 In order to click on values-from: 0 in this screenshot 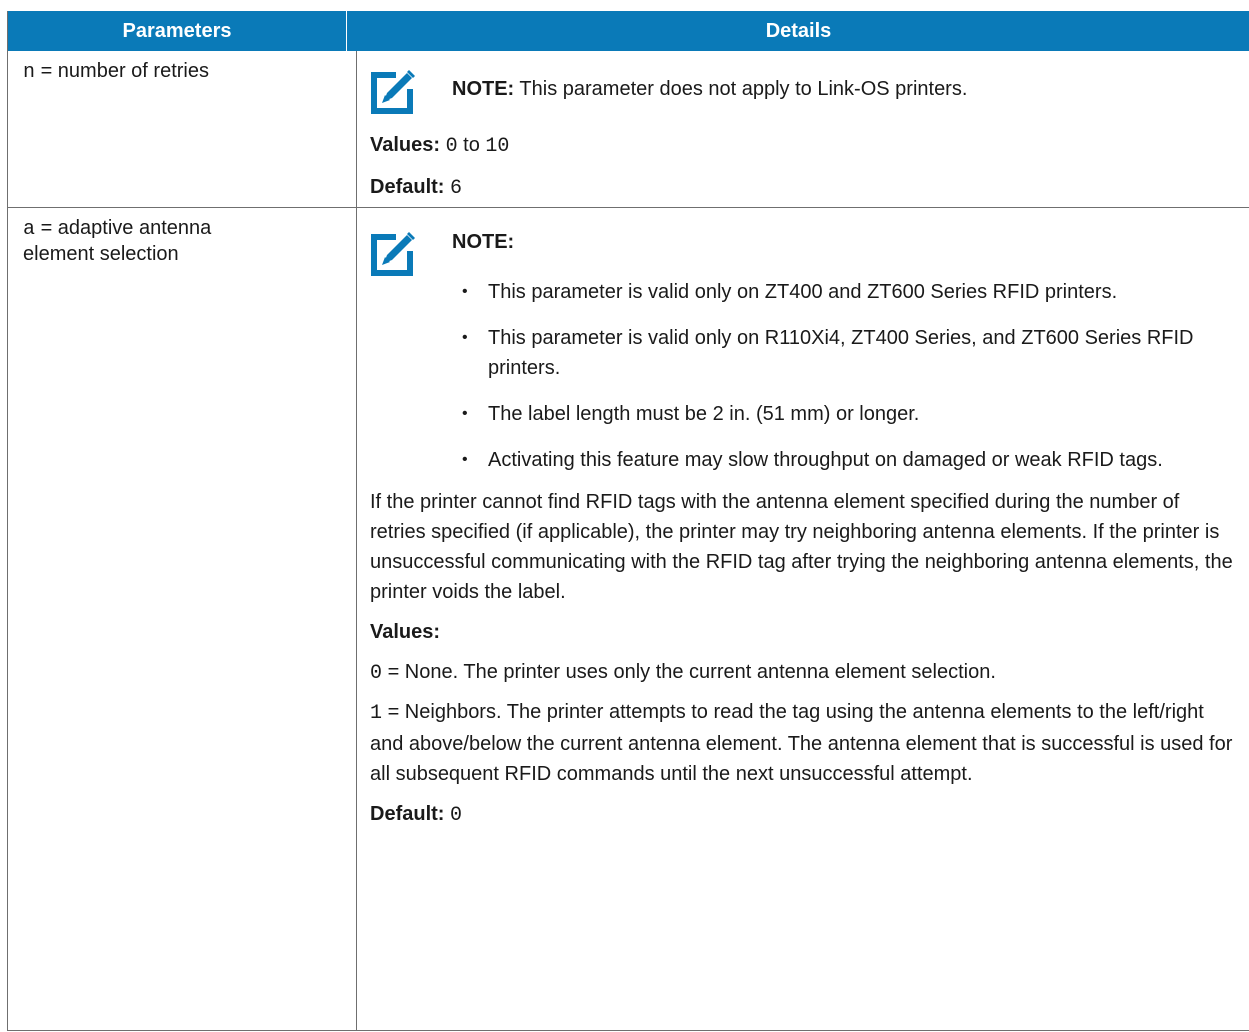, I will do `click(451, 146)`.